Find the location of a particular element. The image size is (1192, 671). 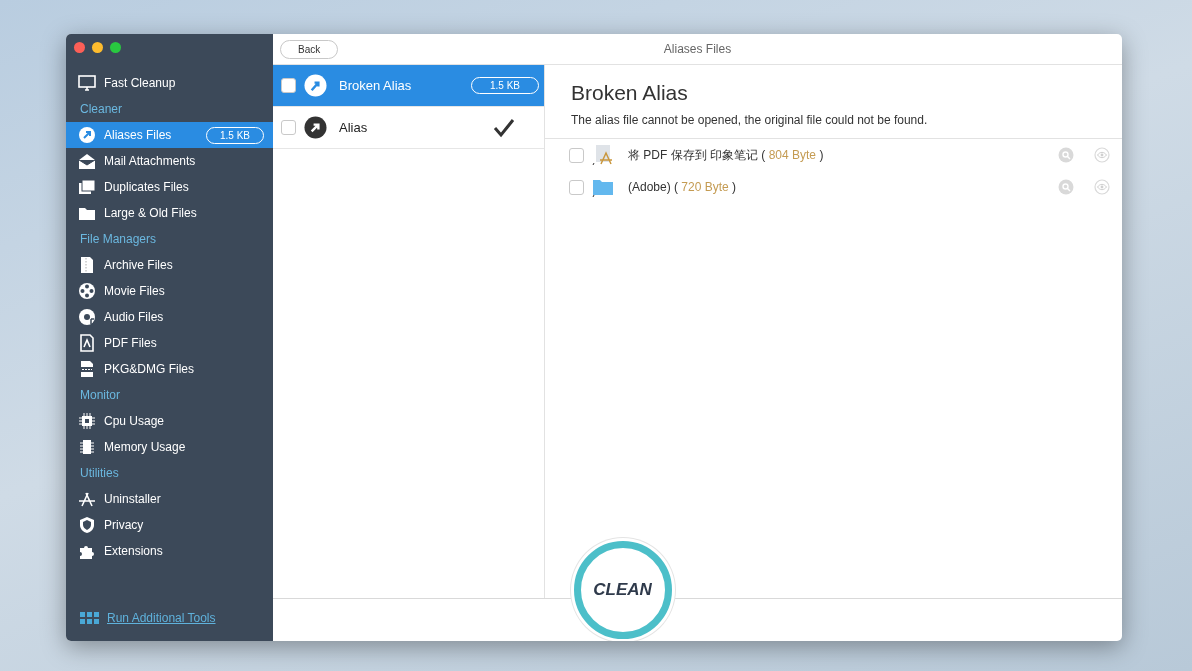

monitor-icon is located at coordinates (87, 83).